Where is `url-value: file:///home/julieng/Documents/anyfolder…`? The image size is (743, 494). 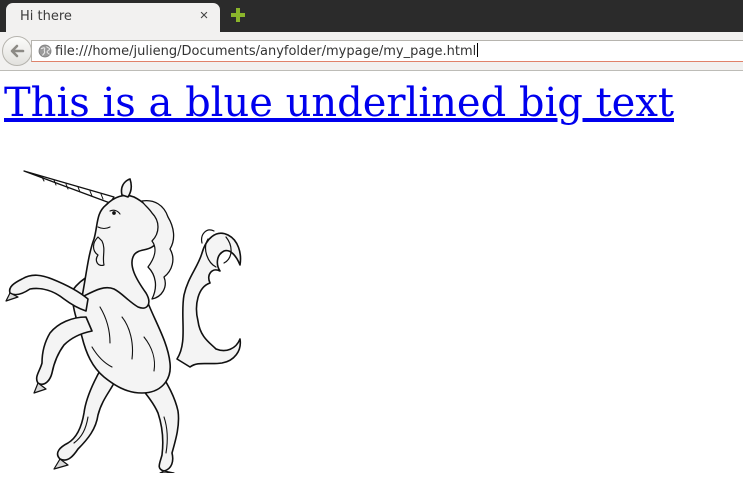
url-value: file:///home/julieng/Documents/anyfolder… is located at coordinates (266, 51).